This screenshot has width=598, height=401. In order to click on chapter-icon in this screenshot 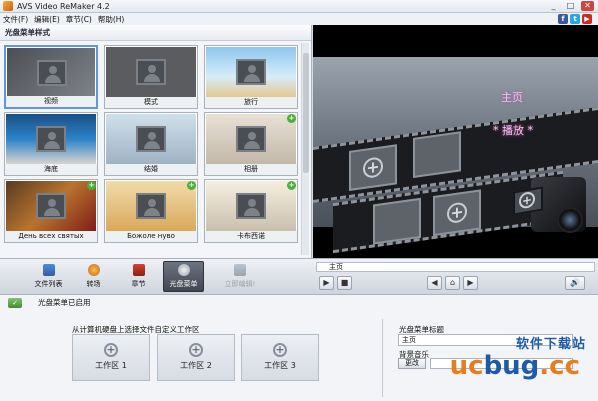, I will do `click(138, 270)`.